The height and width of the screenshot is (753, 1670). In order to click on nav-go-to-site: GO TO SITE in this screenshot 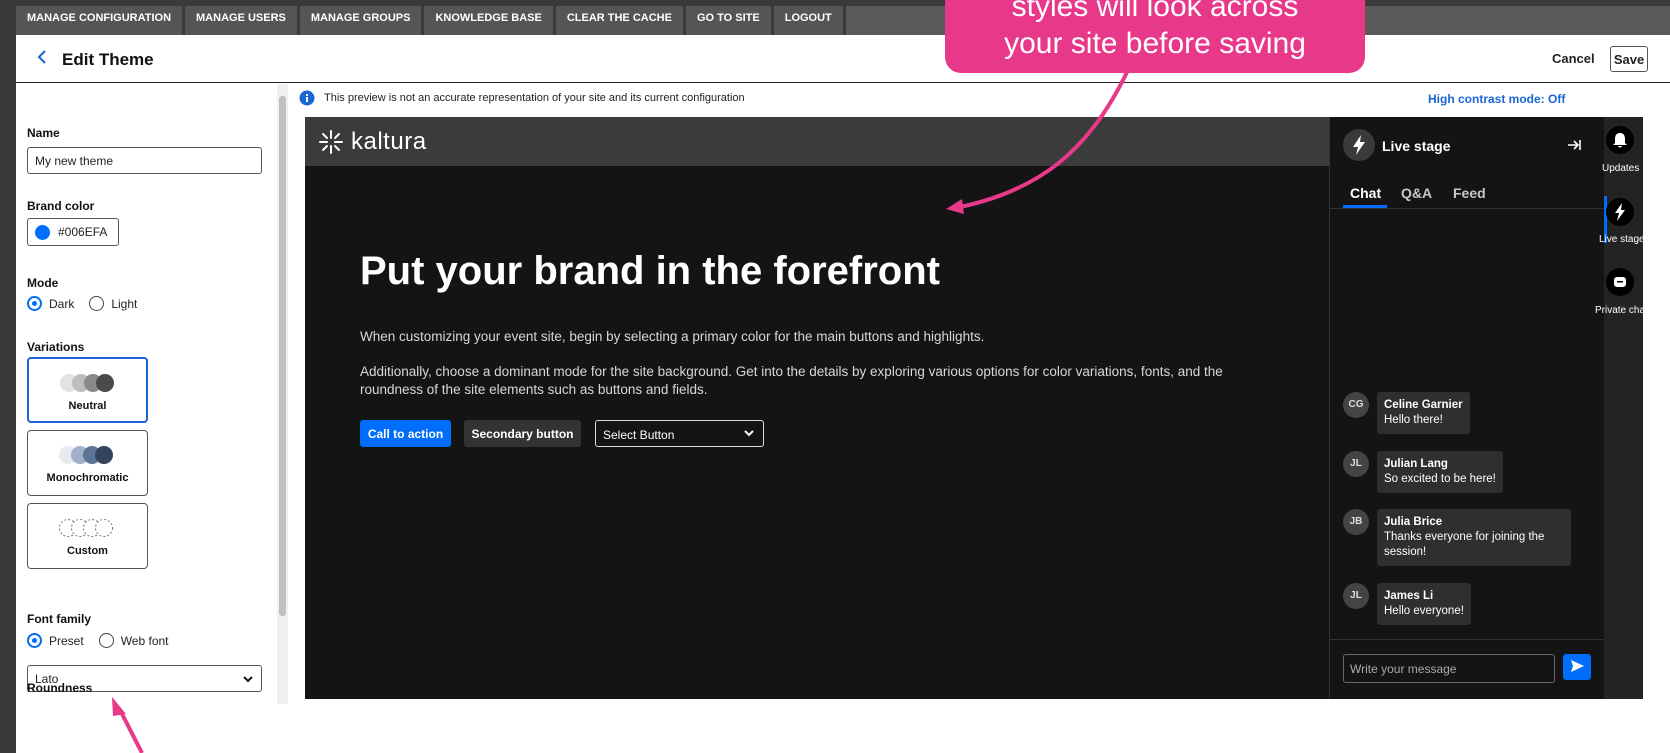, I will do `click(729, 20)`.